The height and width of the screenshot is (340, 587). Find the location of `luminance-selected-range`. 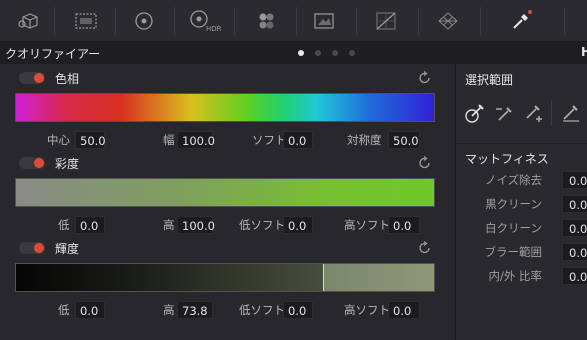

luminance-selected-range is located at coordinates (170, 277).